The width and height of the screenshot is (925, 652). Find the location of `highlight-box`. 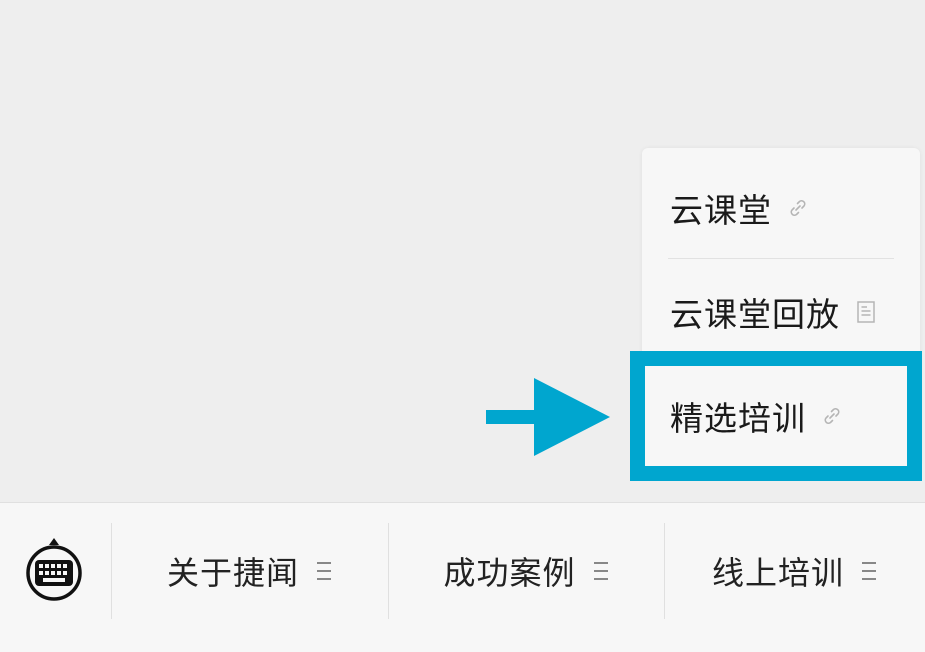

highlight-box is located at coordinates (776, 416).